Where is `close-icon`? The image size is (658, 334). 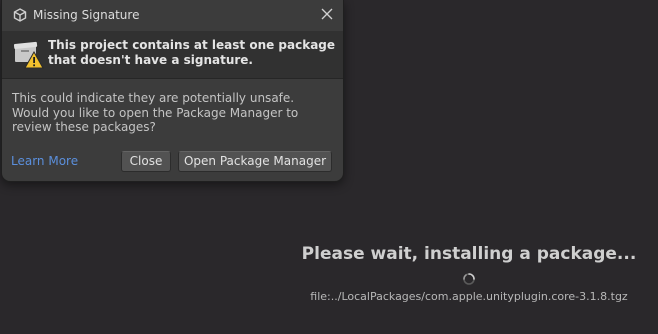 close-icon is located at coordinates (327, 14).